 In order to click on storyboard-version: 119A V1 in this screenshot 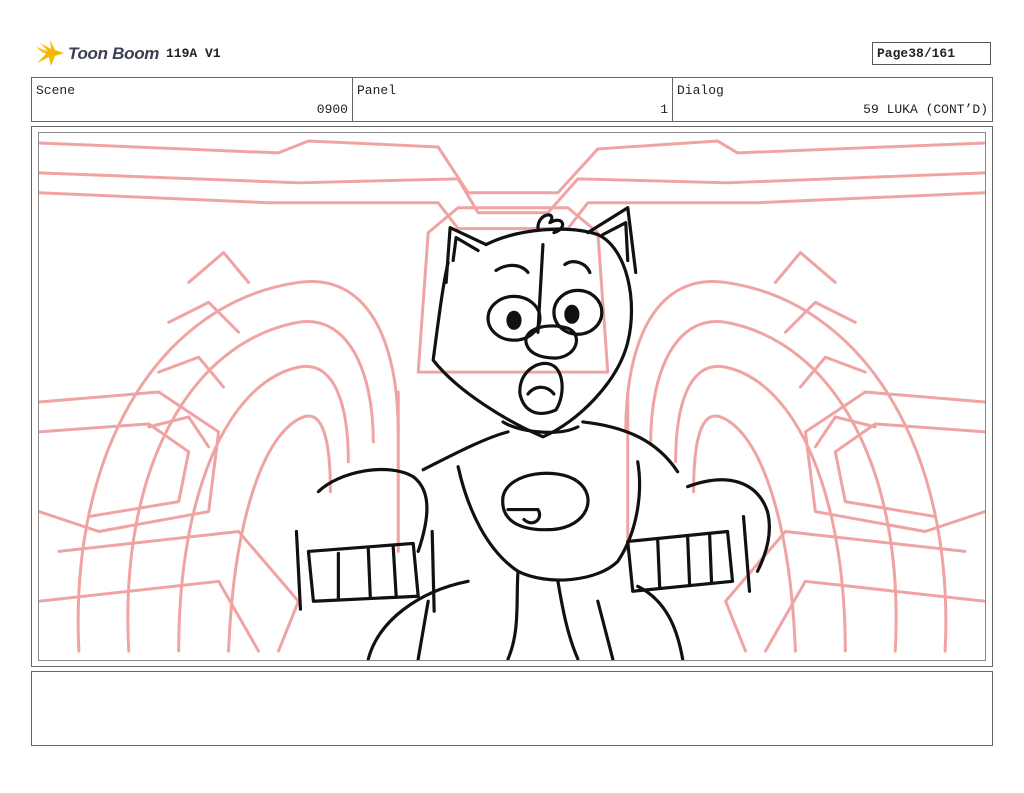, I will do `click(193, 53)`.